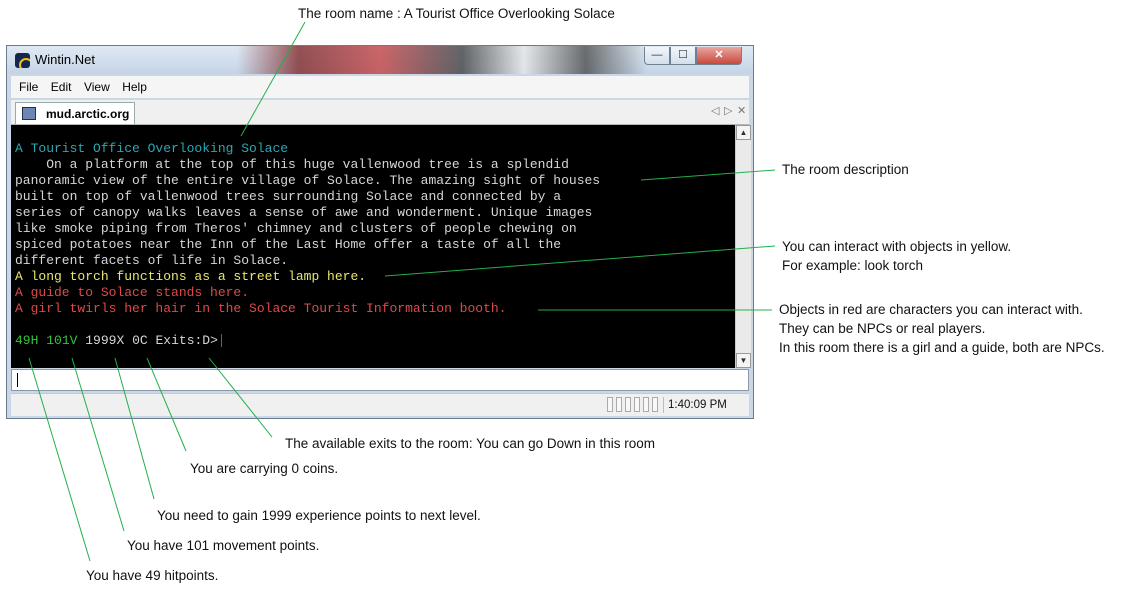  I want to click on tab-prev-icon: ◁, so click(715, 110).